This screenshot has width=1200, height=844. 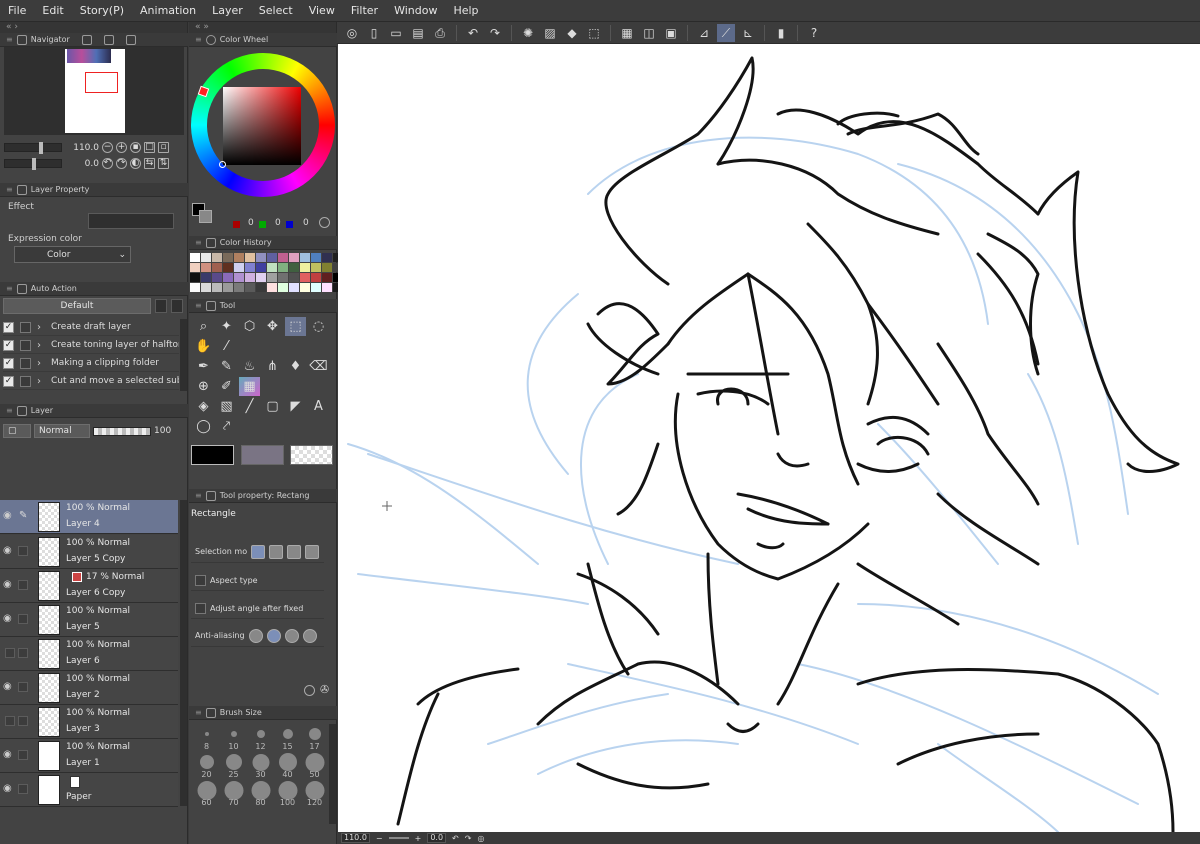 What do you see at coordinates (163, 163) in the screenshot?
I see `flip-vertical-icon: ⇅` at bounding box center [163, 163].